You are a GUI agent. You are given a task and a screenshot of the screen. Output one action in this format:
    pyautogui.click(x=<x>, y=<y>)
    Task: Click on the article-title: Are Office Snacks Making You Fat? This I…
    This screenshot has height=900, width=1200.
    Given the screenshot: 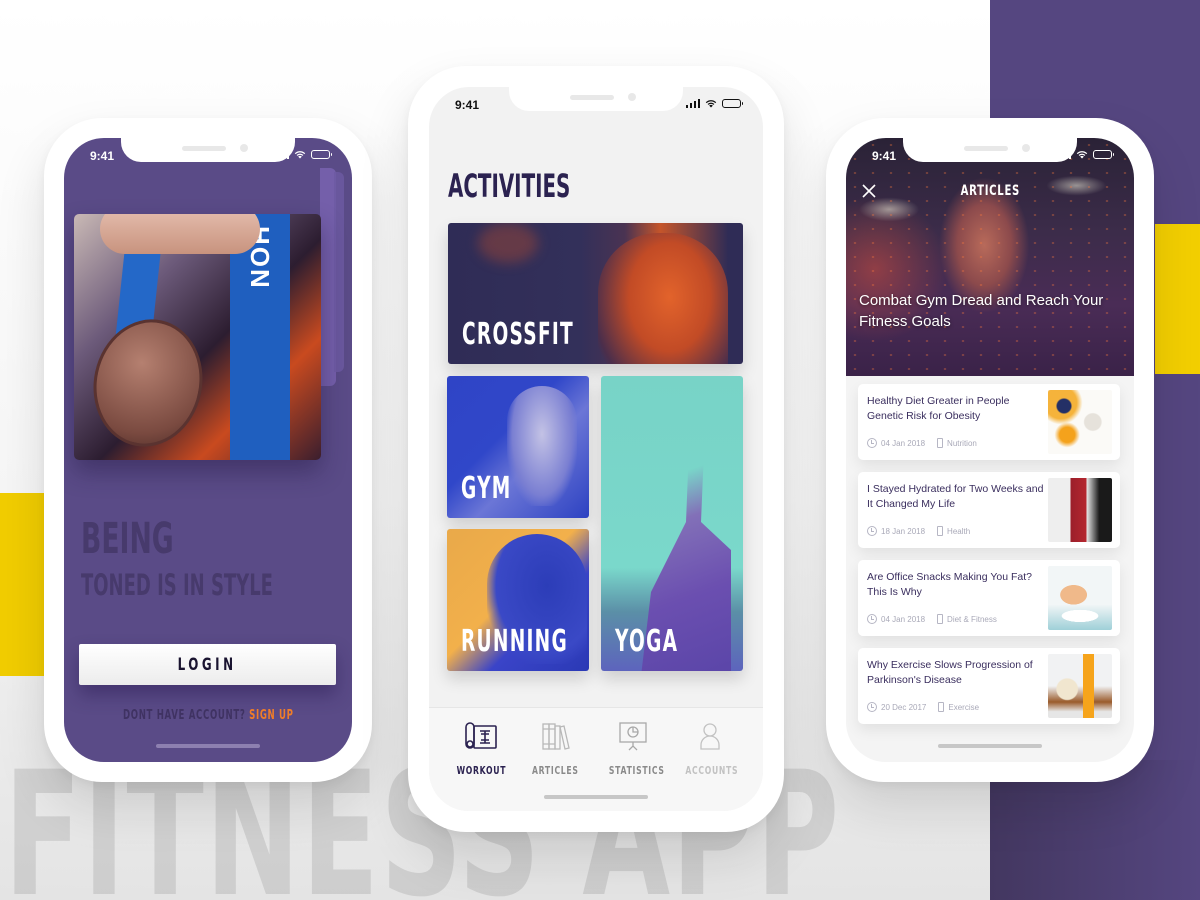 What is the action you would take?
    pyautogui.click(x=949, y=584)
    